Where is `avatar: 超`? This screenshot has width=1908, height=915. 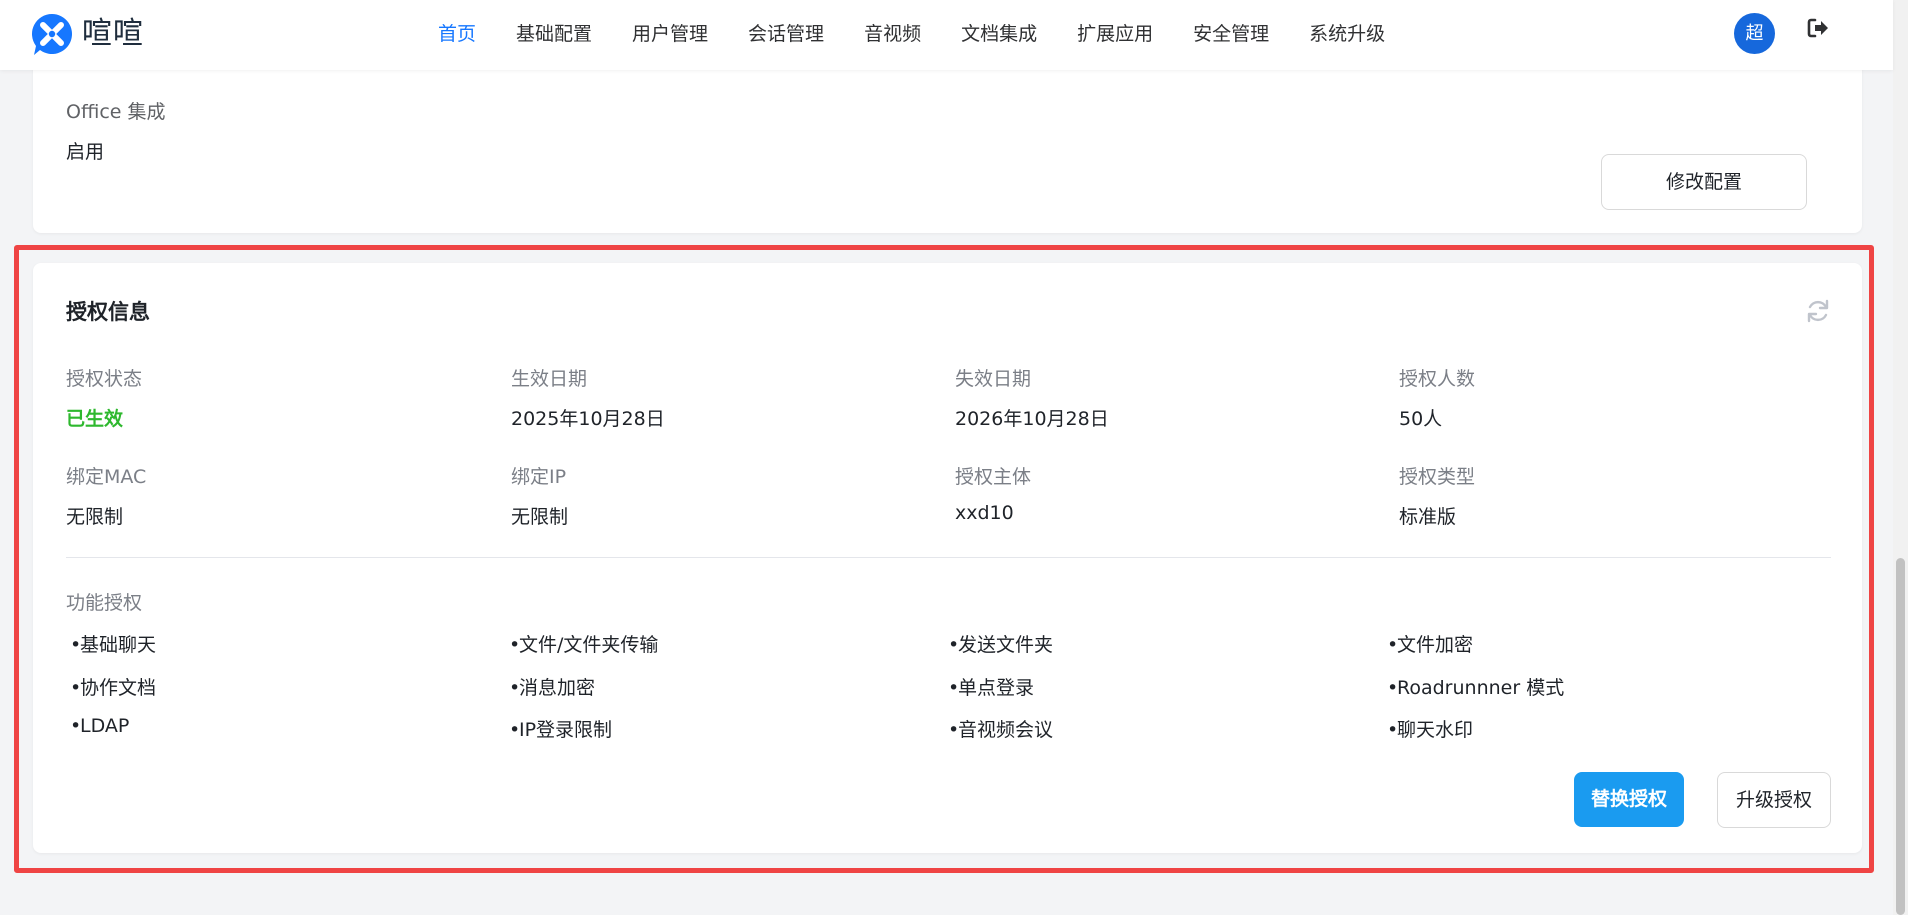 avatar: 超 is located at coordinates (1754, 33).